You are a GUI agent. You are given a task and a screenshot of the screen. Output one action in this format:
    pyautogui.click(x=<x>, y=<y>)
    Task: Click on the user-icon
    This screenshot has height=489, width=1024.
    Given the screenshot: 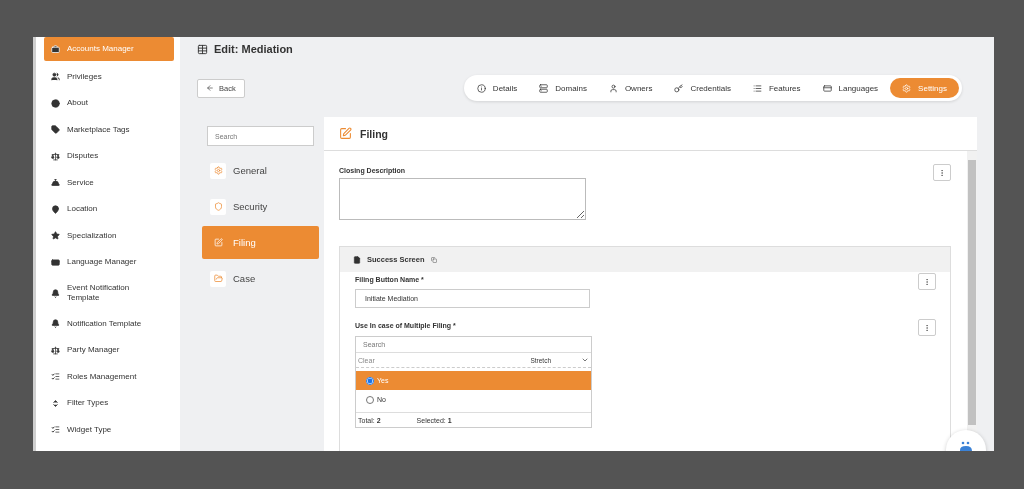 What is the action you would take?
    pyautogui.click(x=613, y=88)
    